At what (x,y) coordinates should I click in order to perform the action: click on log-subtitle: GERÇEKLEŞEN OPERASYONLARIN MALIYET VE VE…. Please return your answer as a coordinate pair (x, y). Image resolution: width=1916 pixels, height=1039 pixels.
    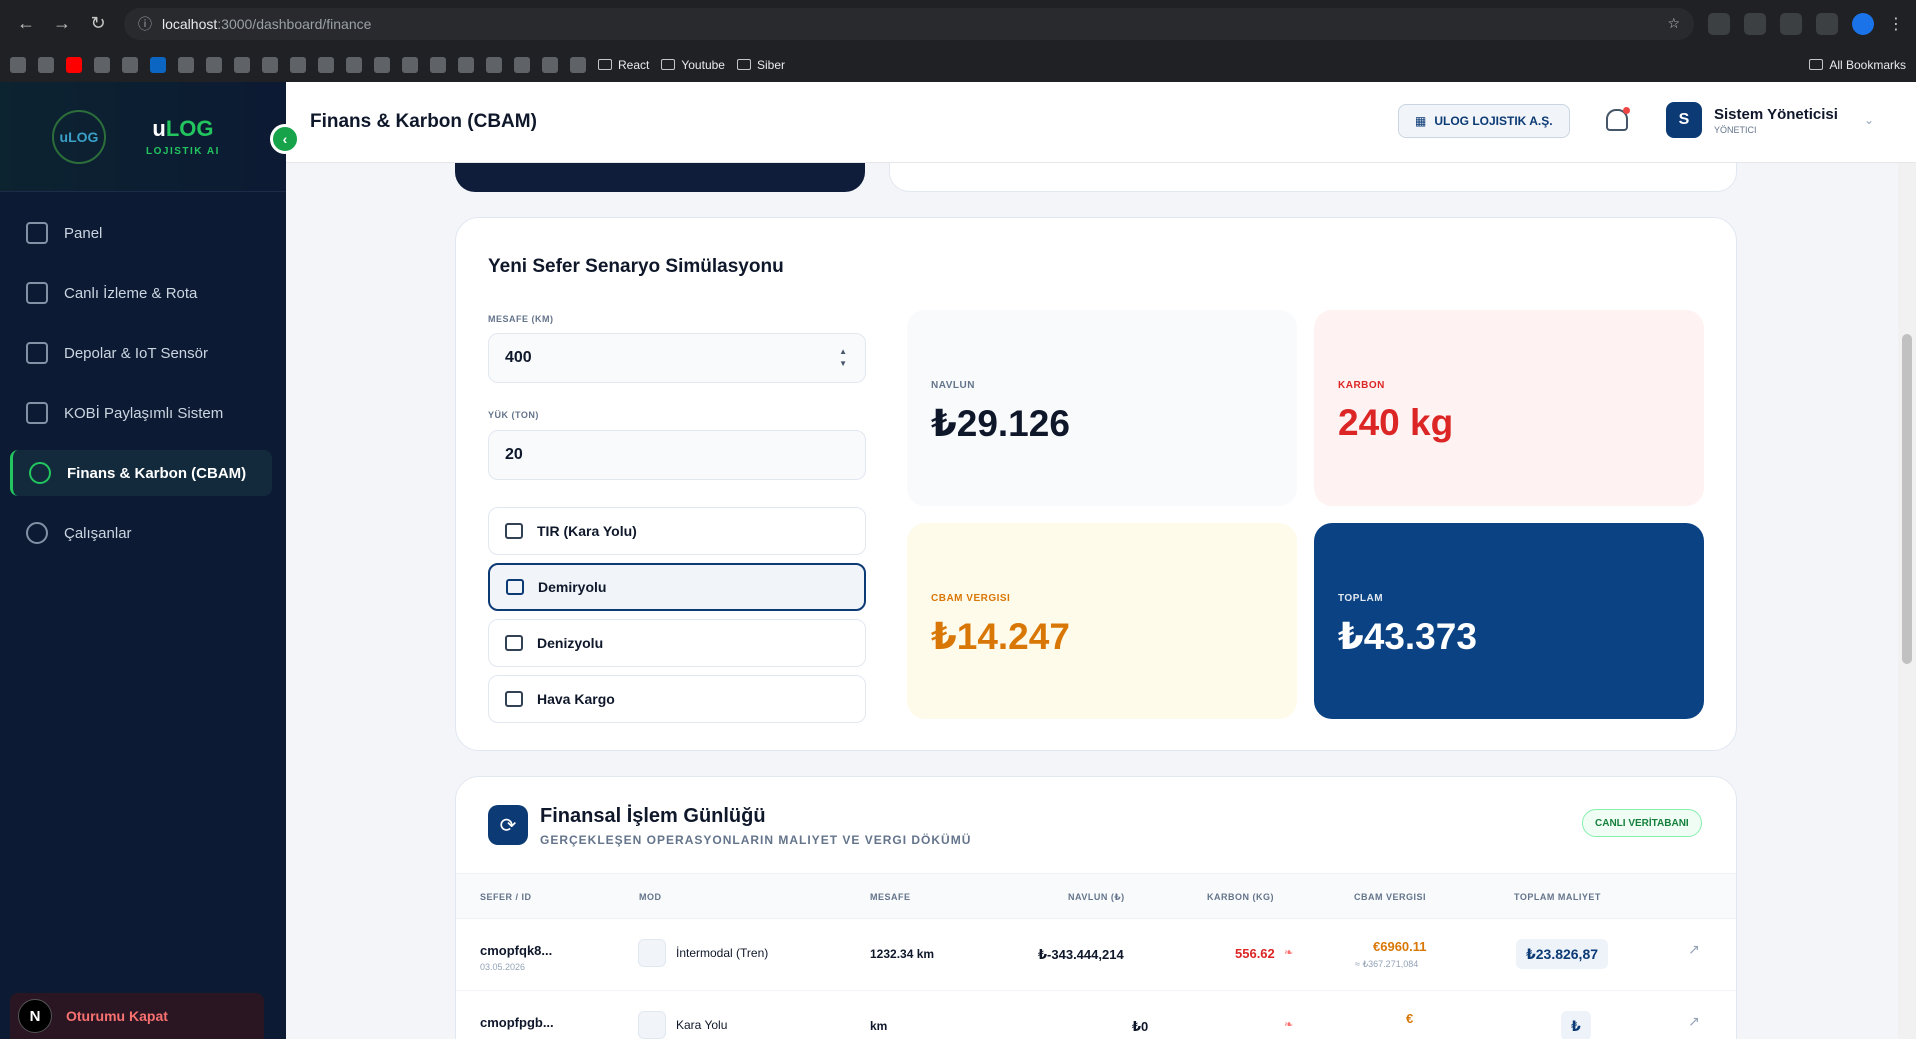
    Looking at the image, I should click on (756, 840).